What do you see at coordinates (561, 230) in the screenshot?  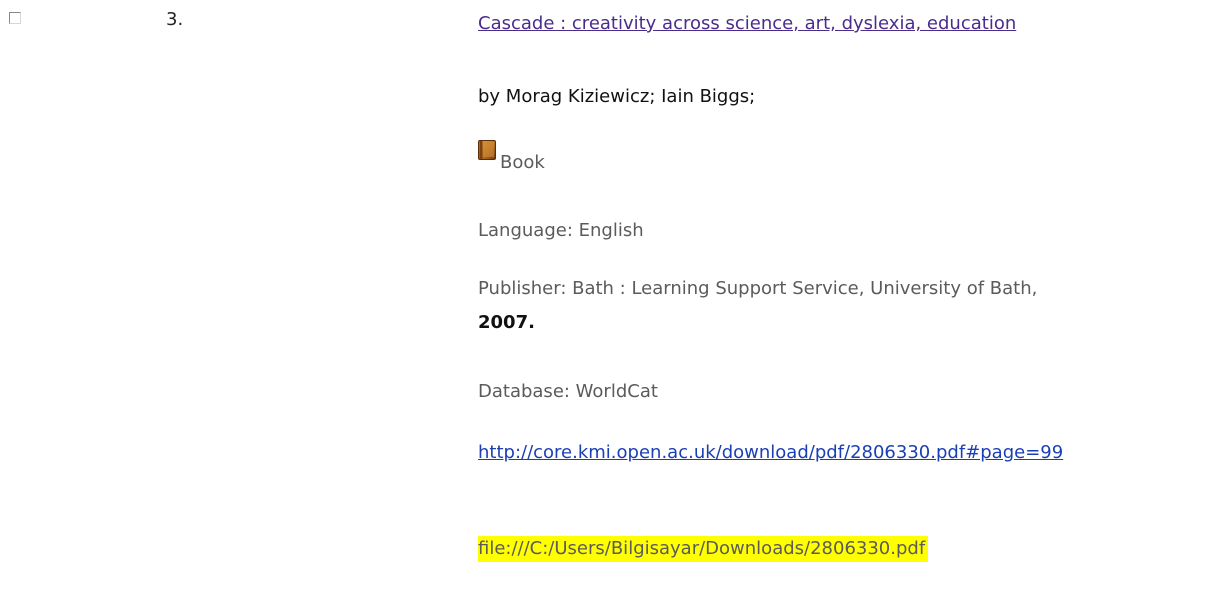 I see `result-language: Language: English` at bounding box center [561, 230].